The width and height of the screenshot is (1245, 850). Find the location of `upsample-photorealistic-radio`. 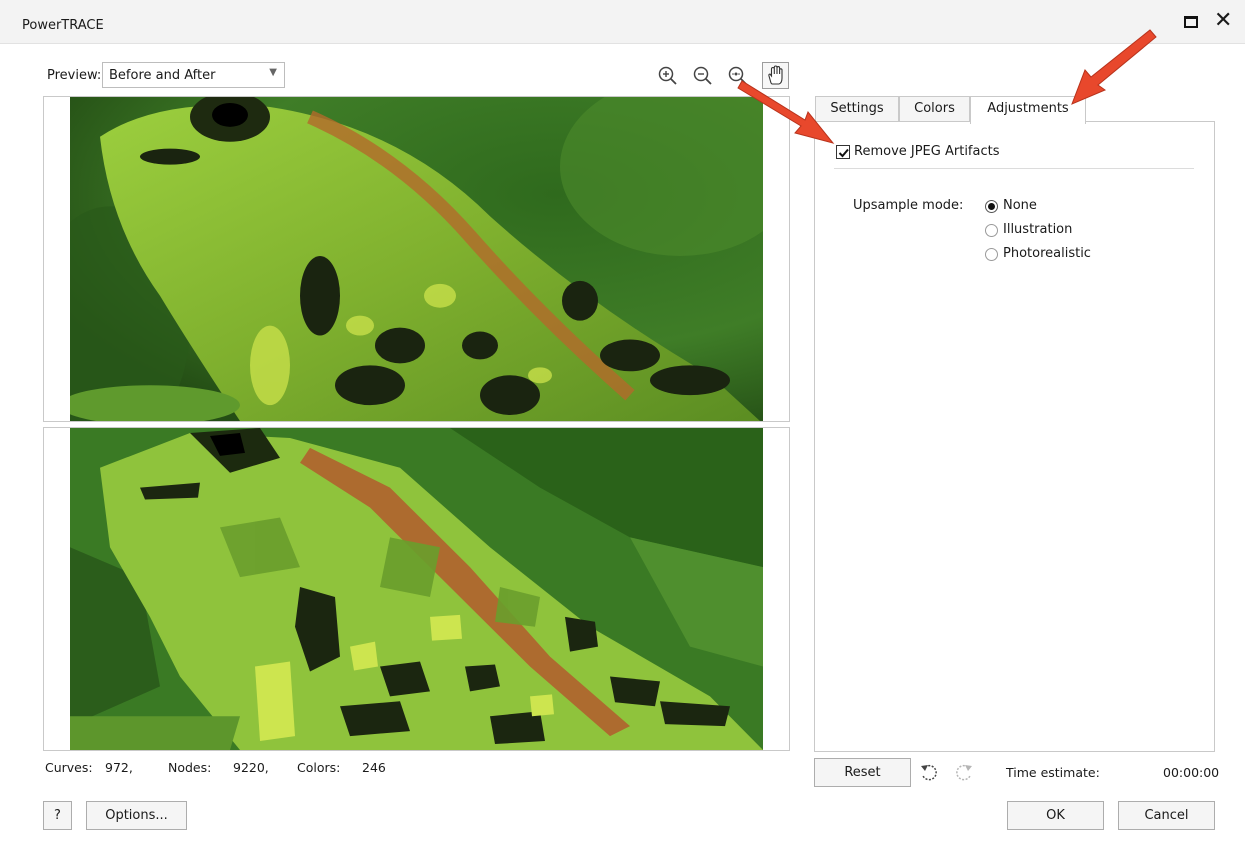

upsample-photorealistic-radio is located at coordinates (991, 254).